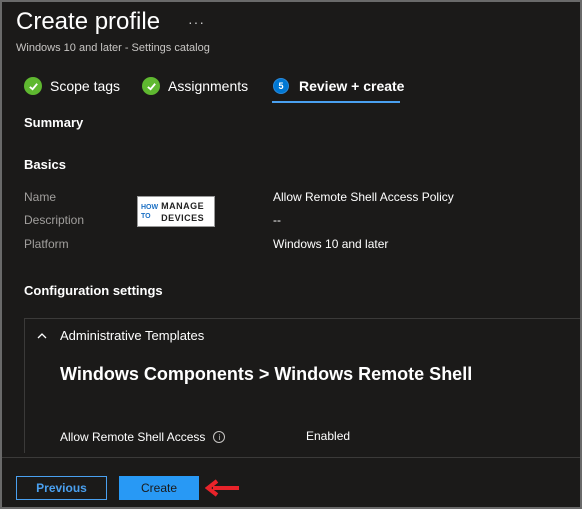 The height and width of the screenshot is (509, 582). I want to click on red-arrow-icon, so click(222, 488).